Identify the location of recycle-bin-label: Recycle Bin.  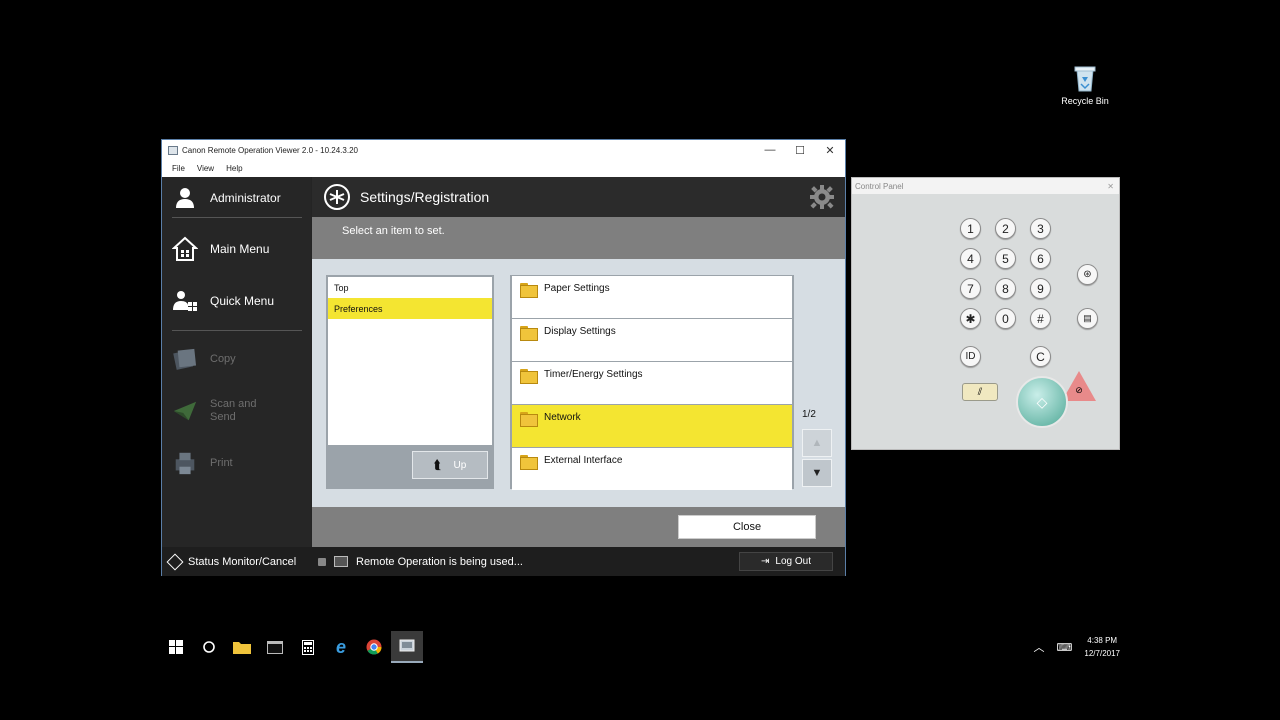
(1085, 101).